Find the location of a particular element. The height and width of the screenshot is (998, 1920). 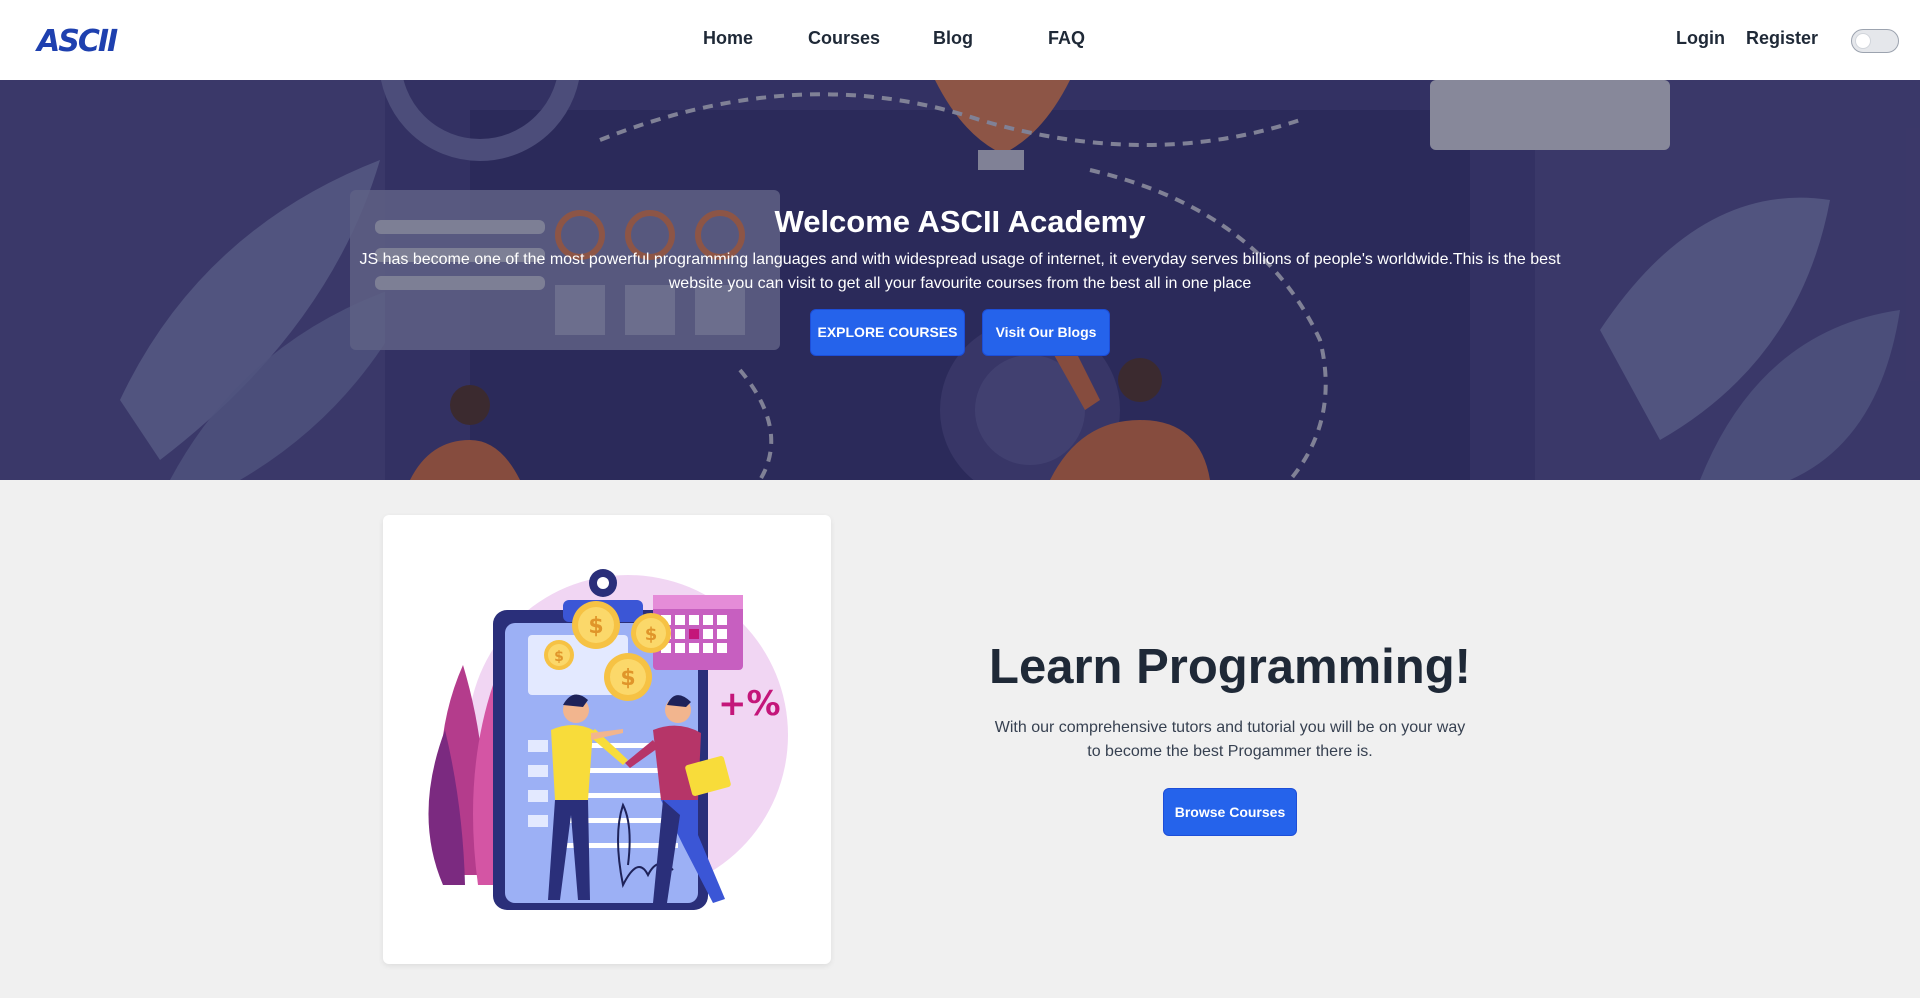

handshake-contract-illustration: $ $ $ $ +% is located at coordinates (608, 739).